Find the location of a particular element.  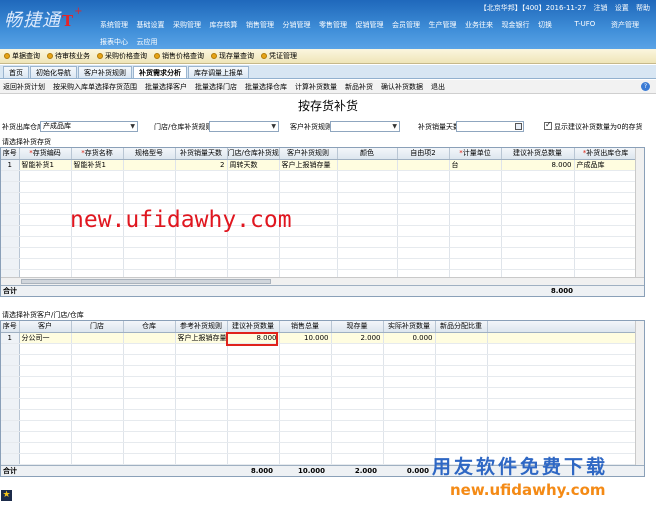

table-cell: 产成品库 is located at coordinates (606, 165).